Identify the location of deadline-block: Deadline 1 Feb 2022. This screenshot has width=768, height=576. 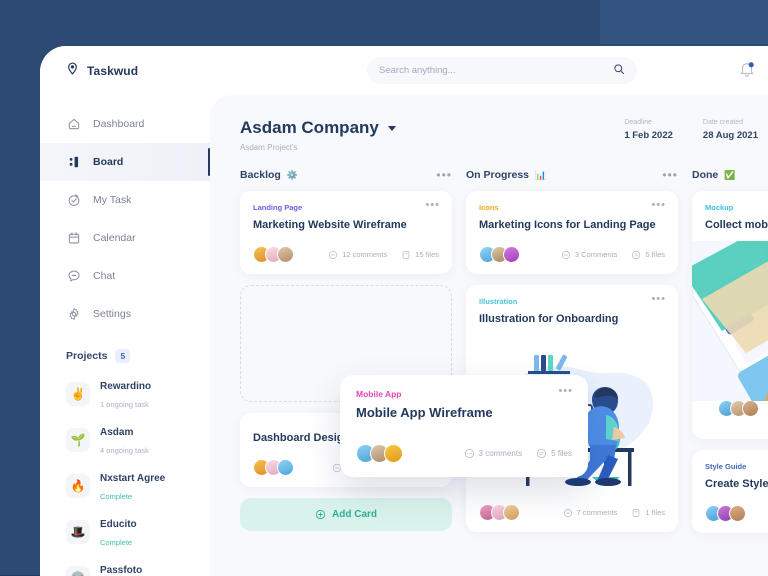
(648, 130).